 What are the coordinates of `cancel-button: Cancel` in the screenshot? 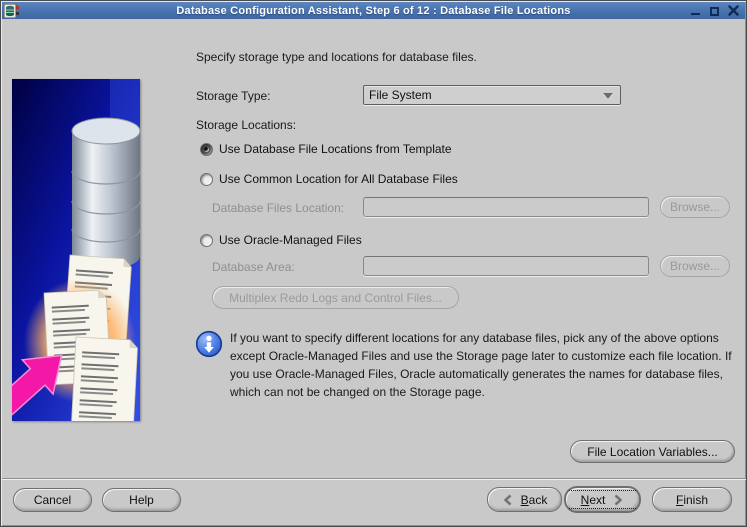 It's located at (52, 500).